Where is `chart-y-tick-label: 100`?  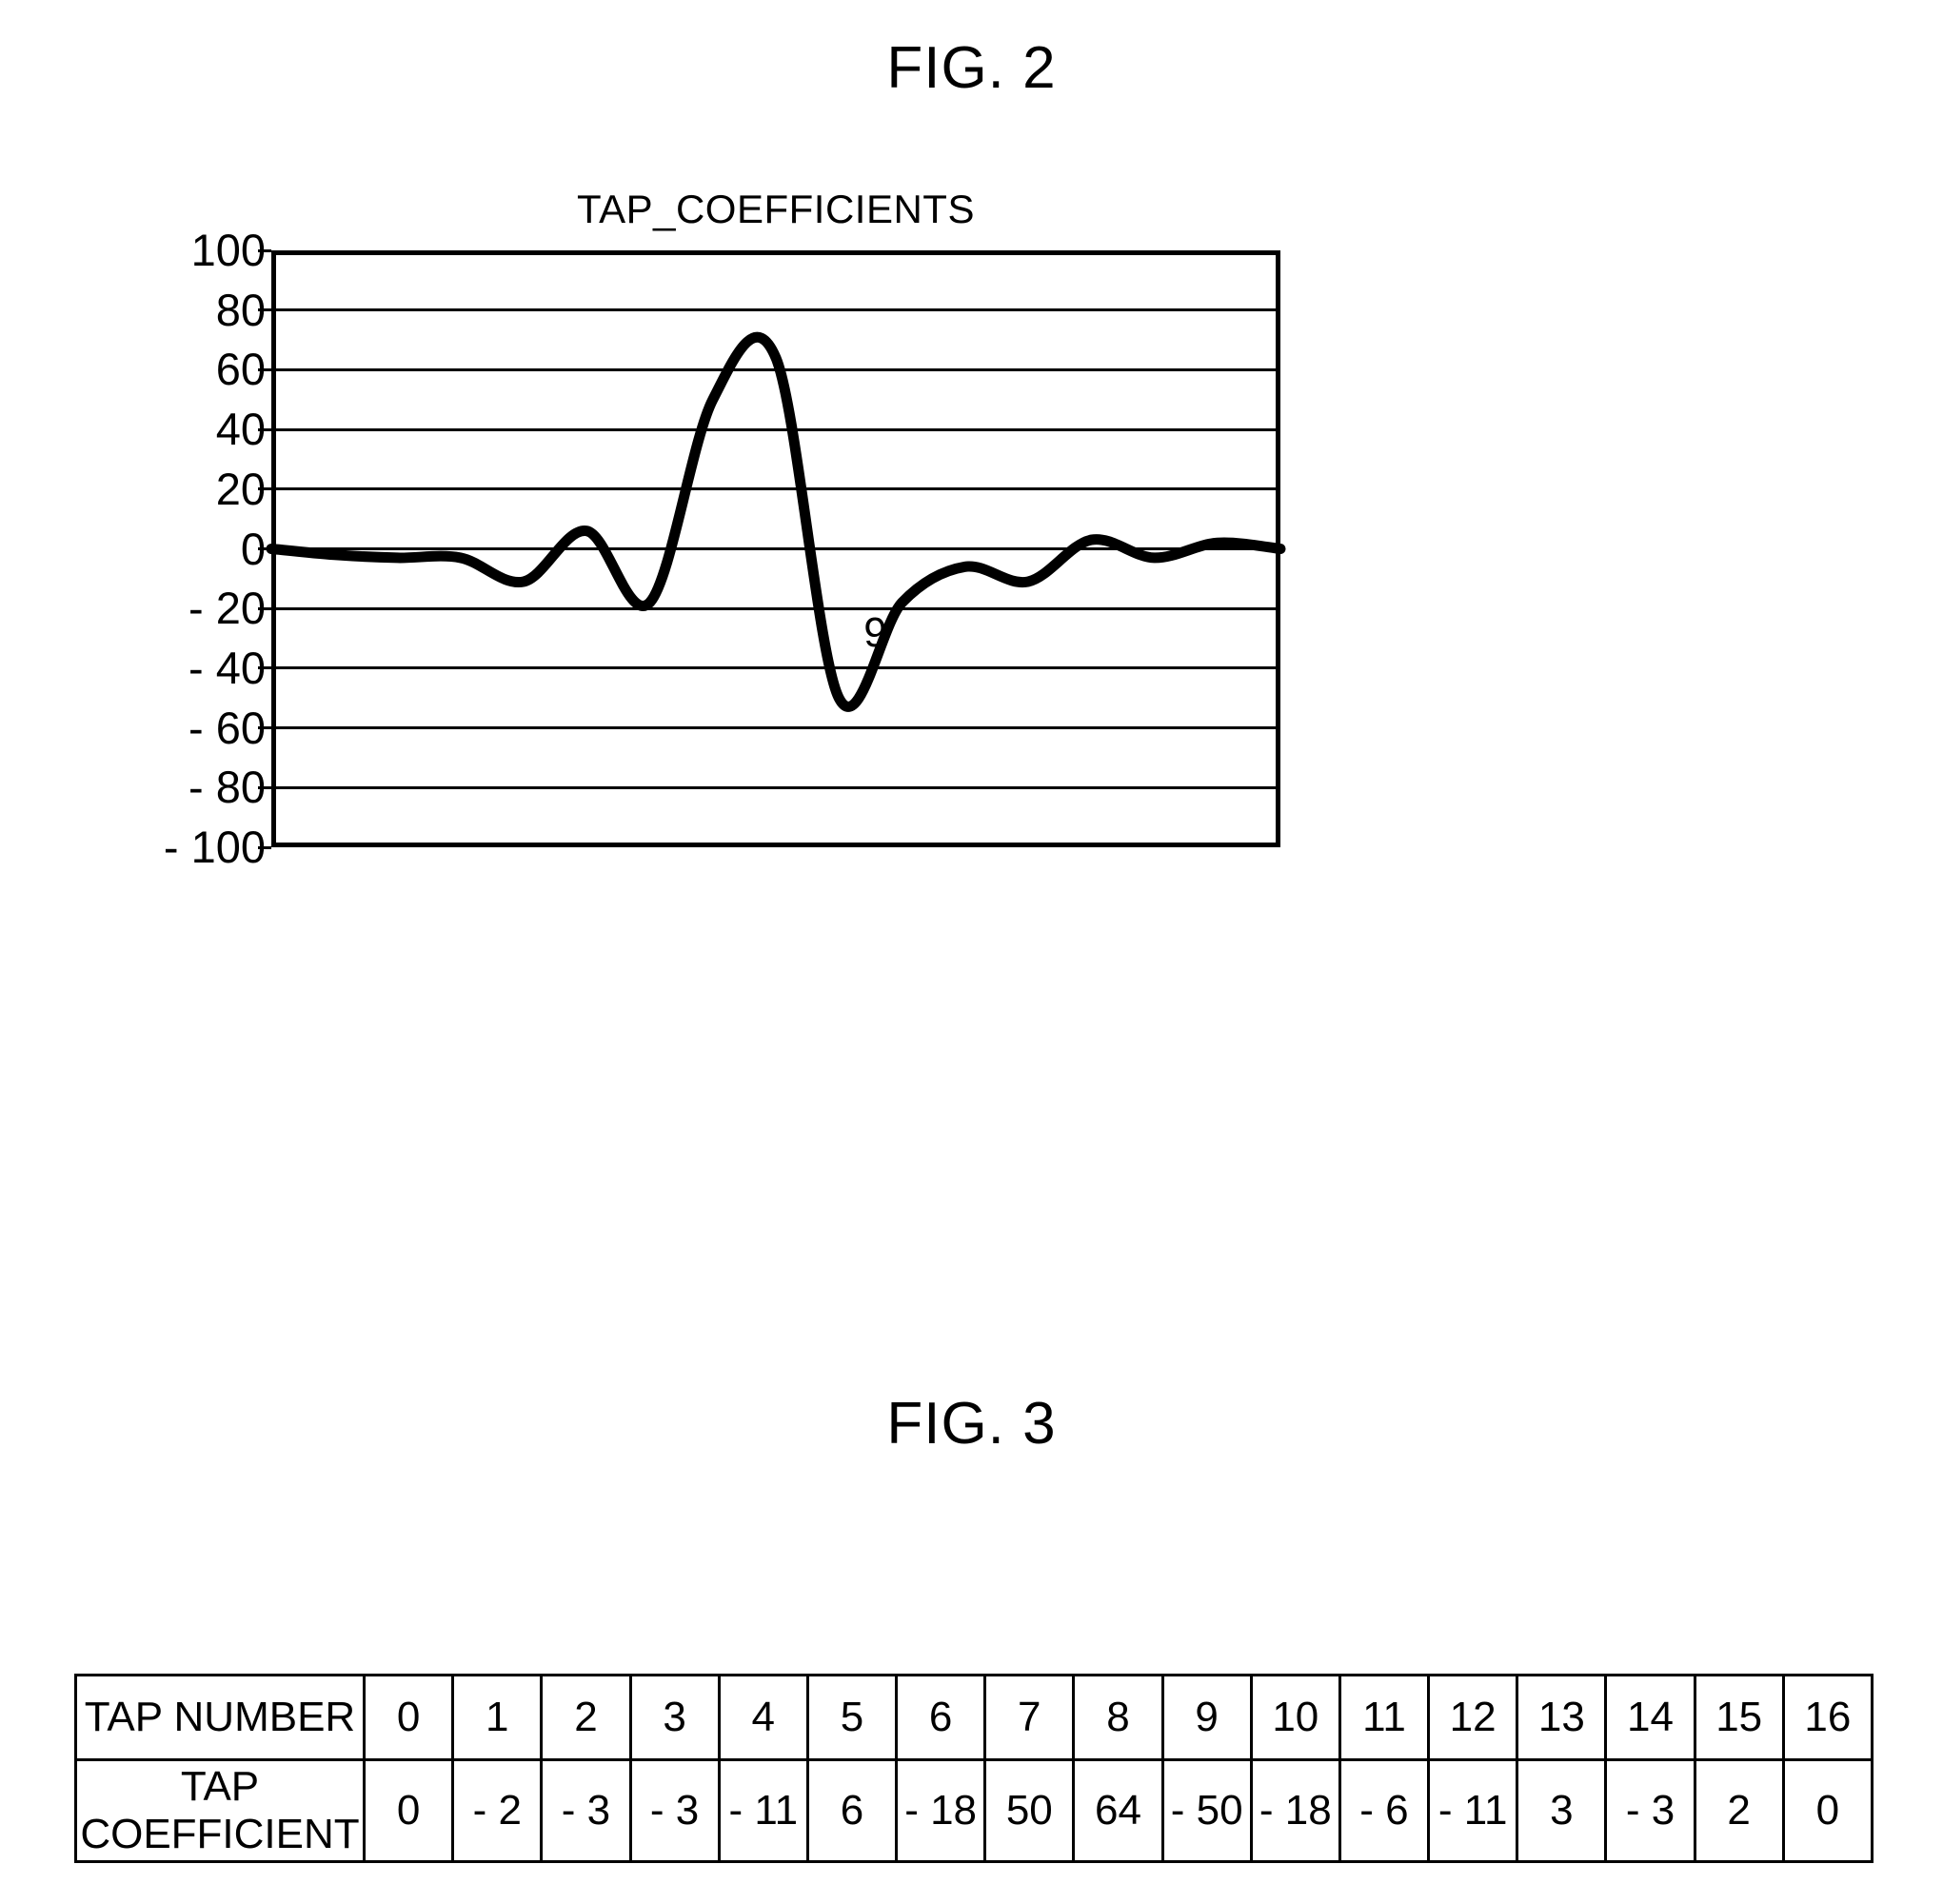 chart-y-tick-label: 100 is located at coordinates (228, 250).